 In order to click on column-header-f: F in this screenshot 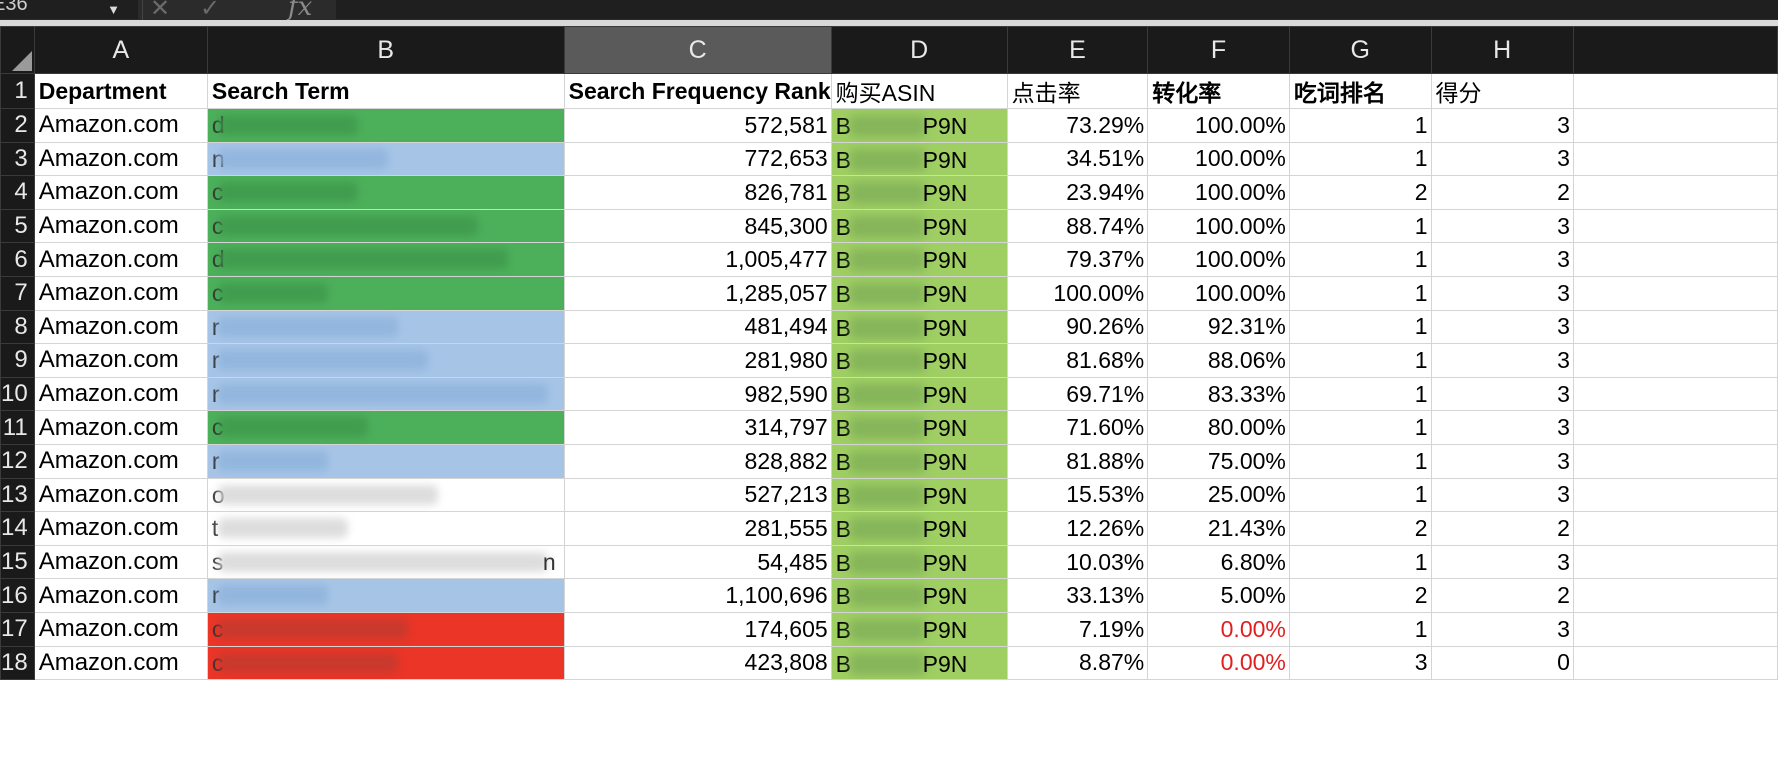, I will do `click(1218, 50)`.